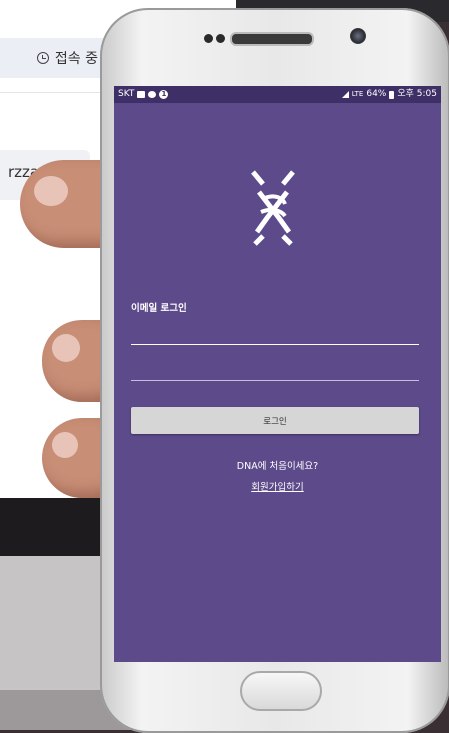 The height and width of the screenshot is (733, 449). I want to click on clock-icon, so click(42, 58).